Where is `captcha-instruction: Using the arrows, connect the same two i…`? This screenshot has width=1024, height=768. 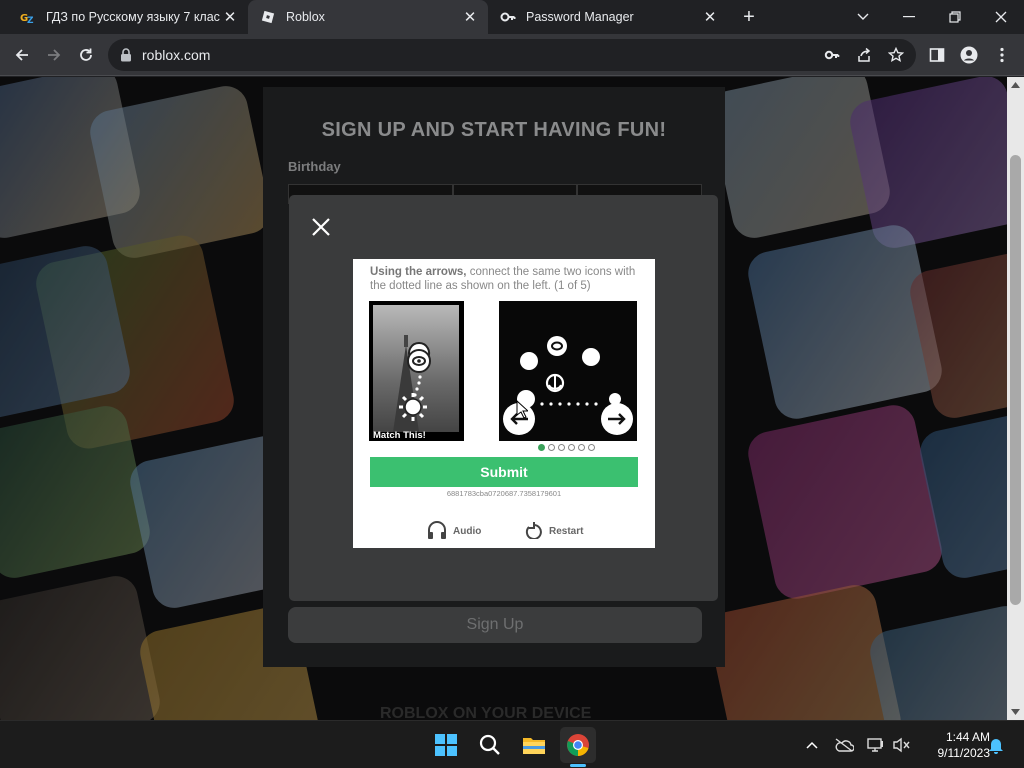 captcha-instruction: Using the arrows, connect the same two i… is located at coordinates (507, 279).